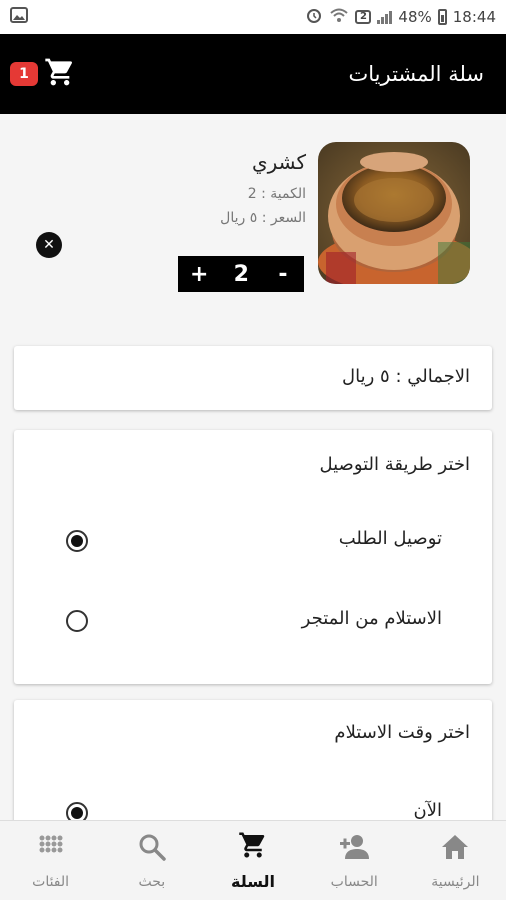 This screenshot has height=900, width=506. I want to click on pickup-time-heading: اختر وقت الاستلام, so click(402, 732).